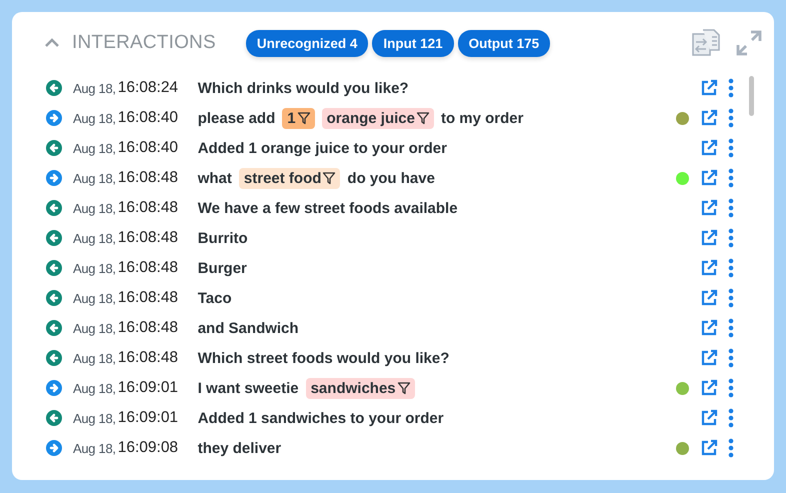 The height and width of the screenshot is (493, 786). What do you see at coordinates (328, 208) in the screenshot?
I see `message-text: We have a few street foods available` at bounding box center [328, 208].